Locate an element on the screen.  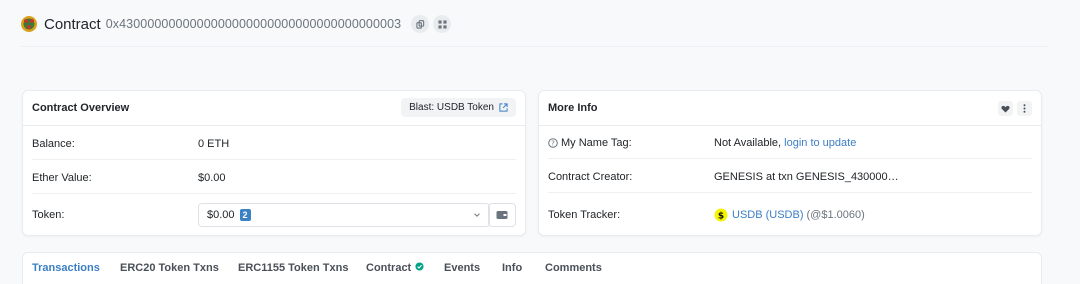
balance-row: Balance: 0 ETH is located at coordinates (274, 144).